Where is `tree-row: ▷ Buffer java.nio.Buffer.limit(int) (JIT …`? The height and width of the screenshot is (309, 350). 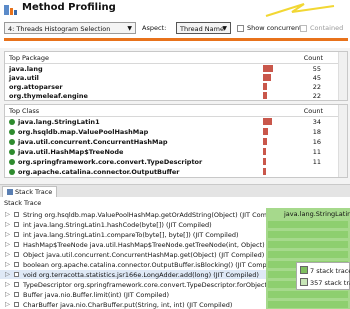
tree-row: ▷ Buffer java.nio.Buffer.limit(int) (JIT … is located at coordinates (133, 294).